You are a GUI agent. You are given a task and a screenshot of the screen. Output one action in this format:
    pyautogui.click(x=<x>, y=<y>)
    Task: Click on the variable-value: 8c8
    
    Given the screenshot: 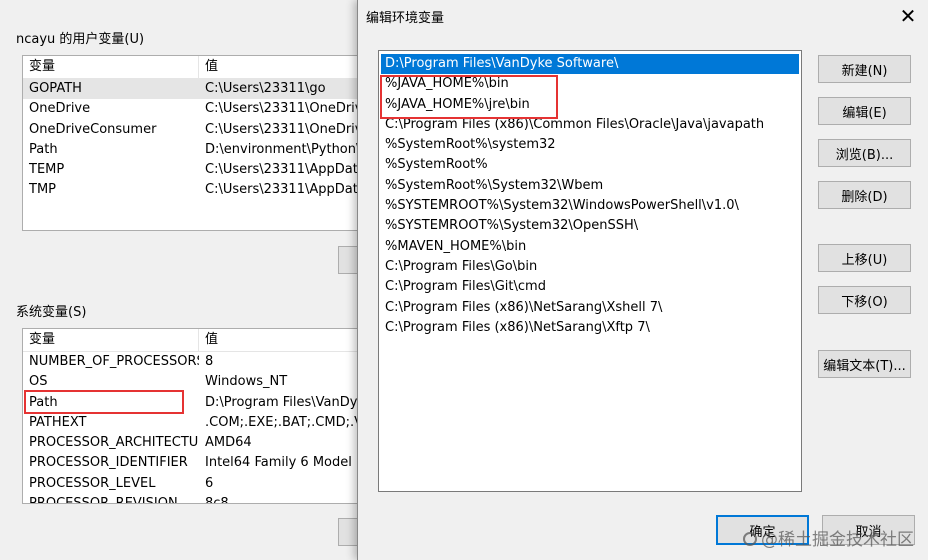 What is the action you would take?
    pyautogui.click(x=217, y=500)
    